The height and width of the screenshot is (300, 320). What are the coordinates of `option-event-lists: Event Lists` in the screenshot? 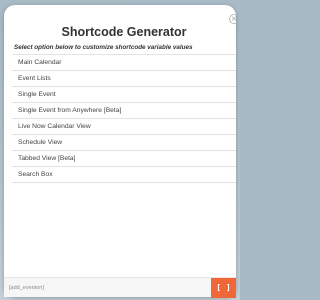 It's located at (124, 79).